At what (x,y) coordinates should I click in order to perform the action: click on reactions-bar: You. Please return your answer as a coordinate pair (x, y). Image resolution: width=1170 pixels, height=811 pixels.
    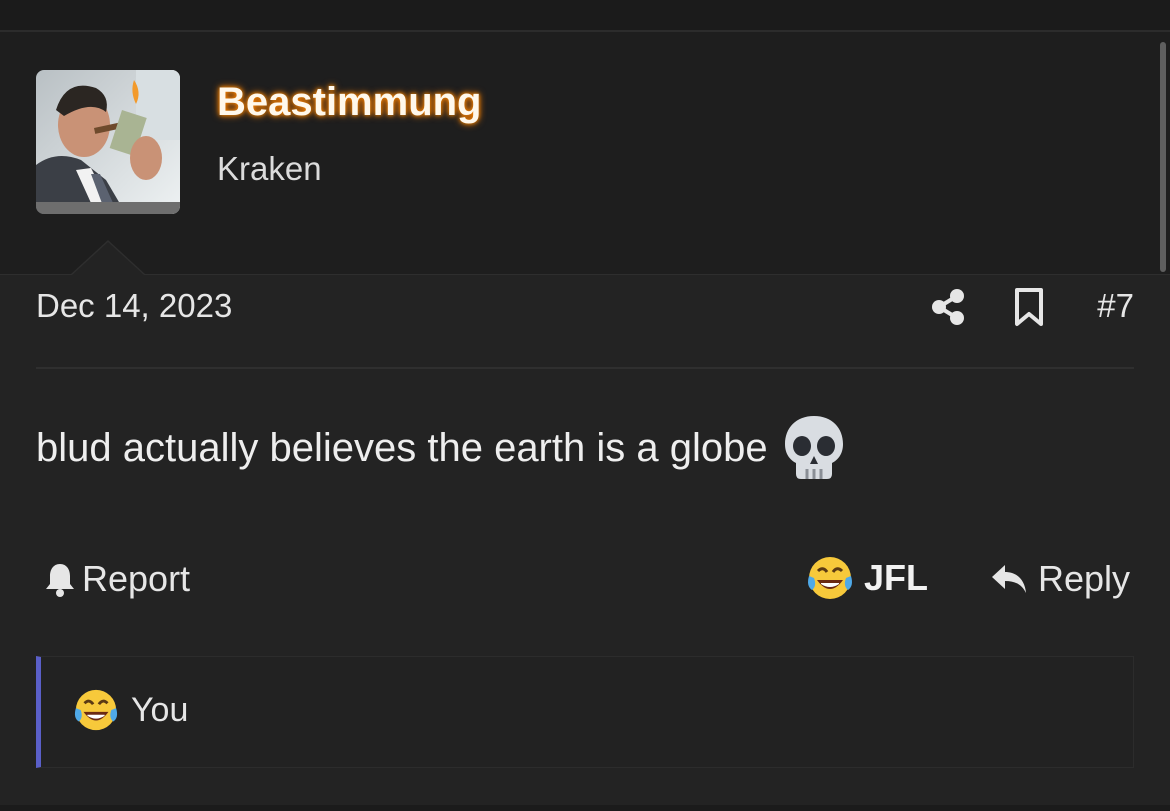
    Looking at the image, I should click on (585, 712).